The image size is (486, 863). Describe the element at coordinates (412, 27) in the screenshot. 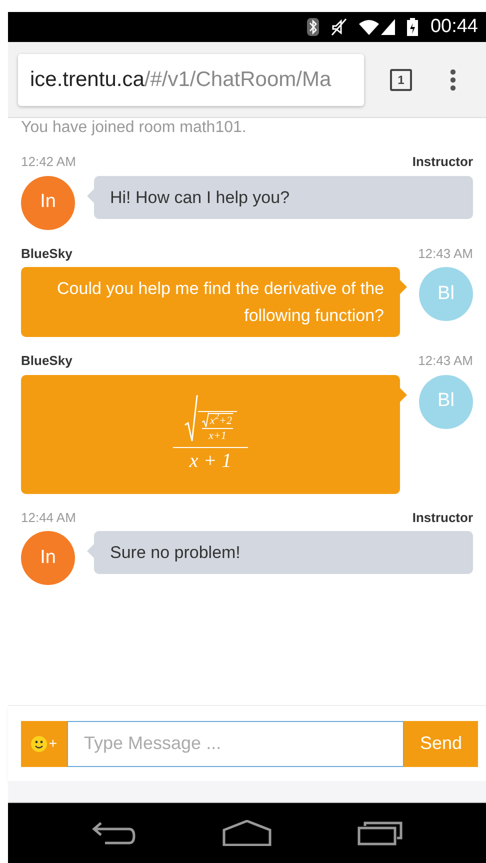

I see `battery-icon` at that location.